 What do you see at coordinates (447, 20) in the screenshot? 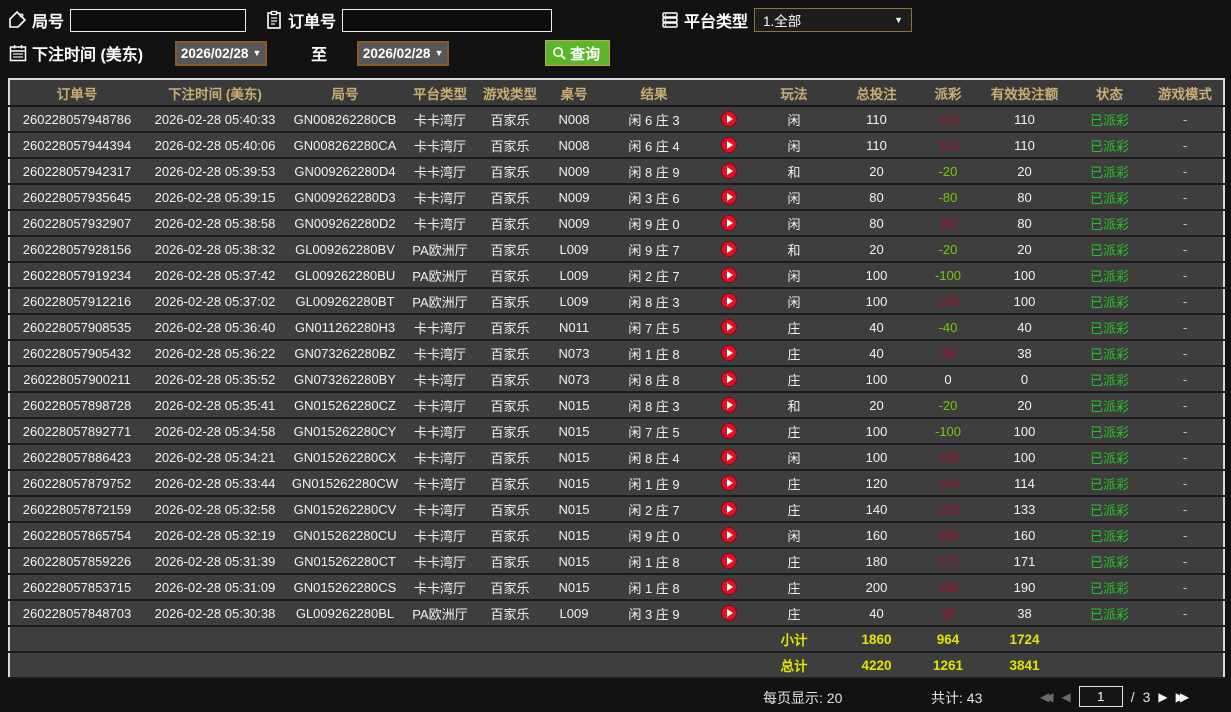
I see `order-id-input` at bounding box center [447, 20].